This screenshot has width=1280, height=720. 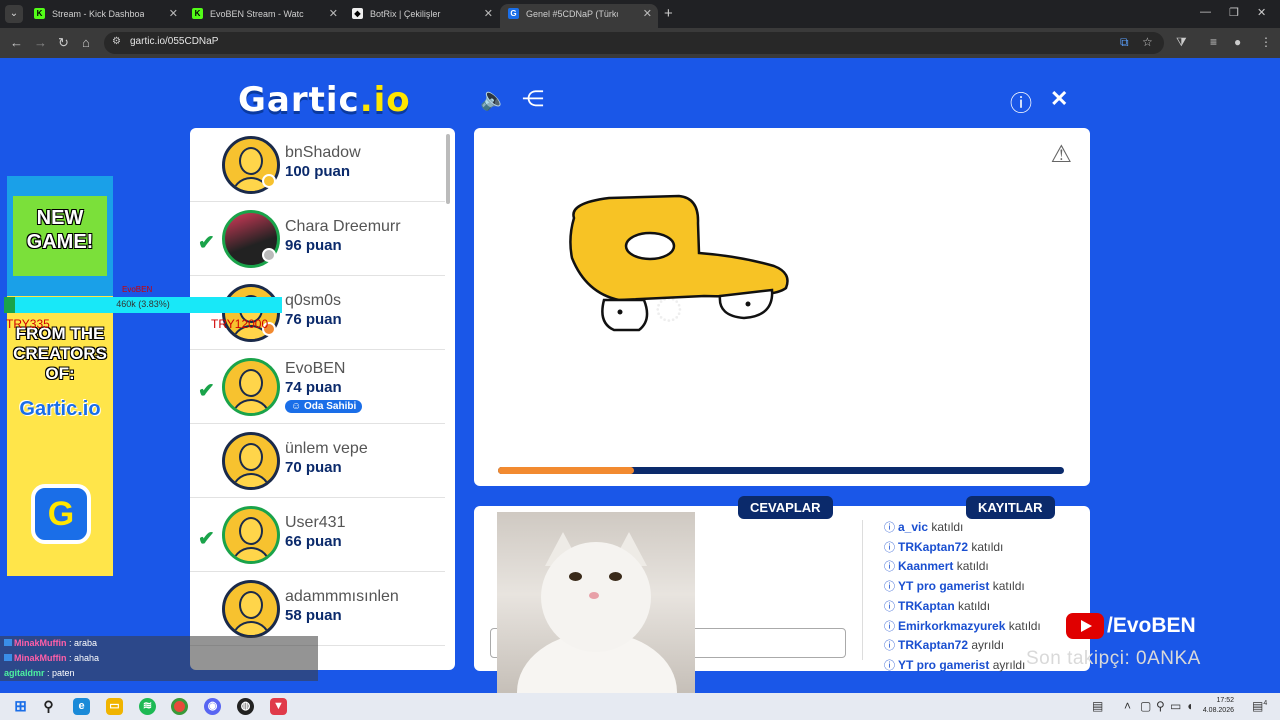 I want to click on share-icon: ⋲, so click(x=533, y=99).